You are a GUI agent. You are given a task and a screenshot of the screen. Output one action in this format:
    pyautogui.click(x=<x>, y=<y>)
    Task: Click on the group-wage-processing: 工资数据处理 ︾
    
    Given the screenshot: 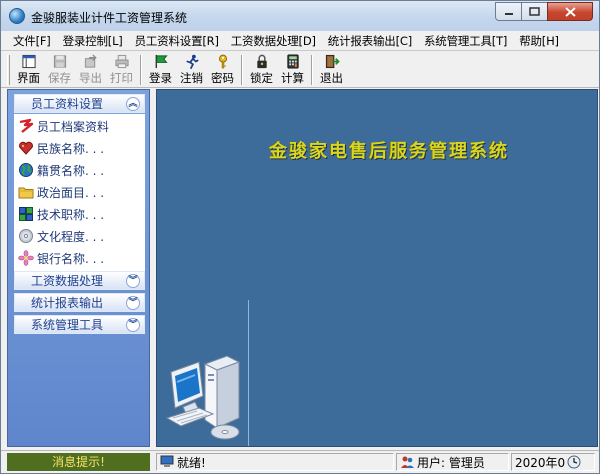 What is the action you would take?
    pyautogui.click(x=79, y=280)
    